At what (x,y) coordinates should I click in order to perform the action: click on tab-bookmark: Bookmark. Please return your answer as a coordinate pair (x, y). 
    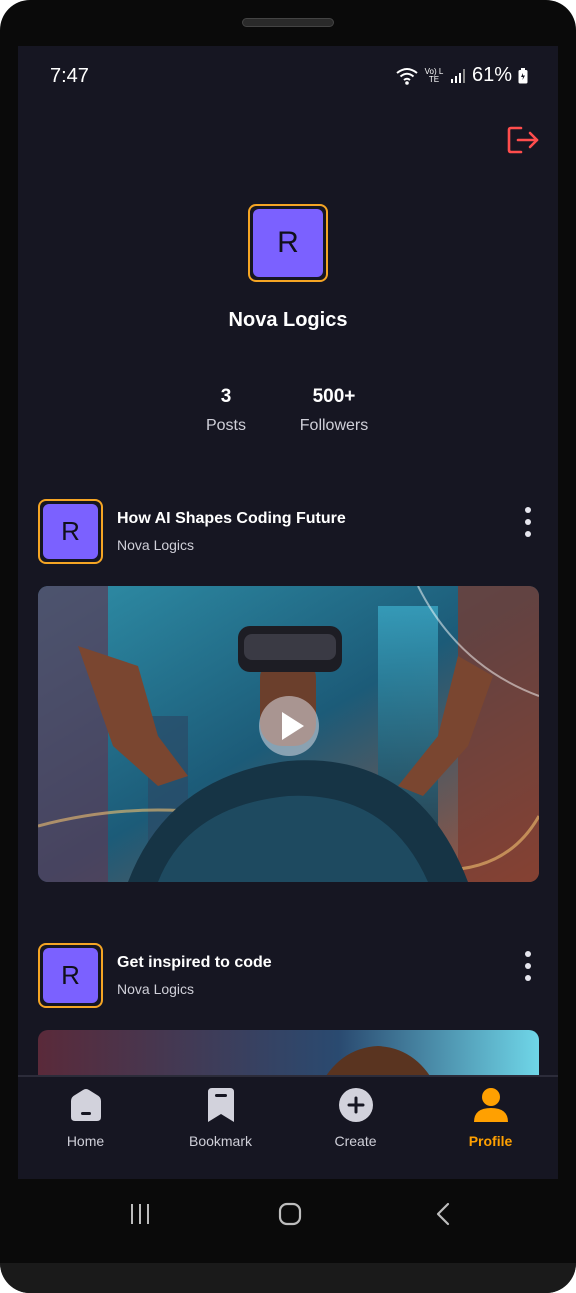
    Looking at the image, I should click on (220, 1128).